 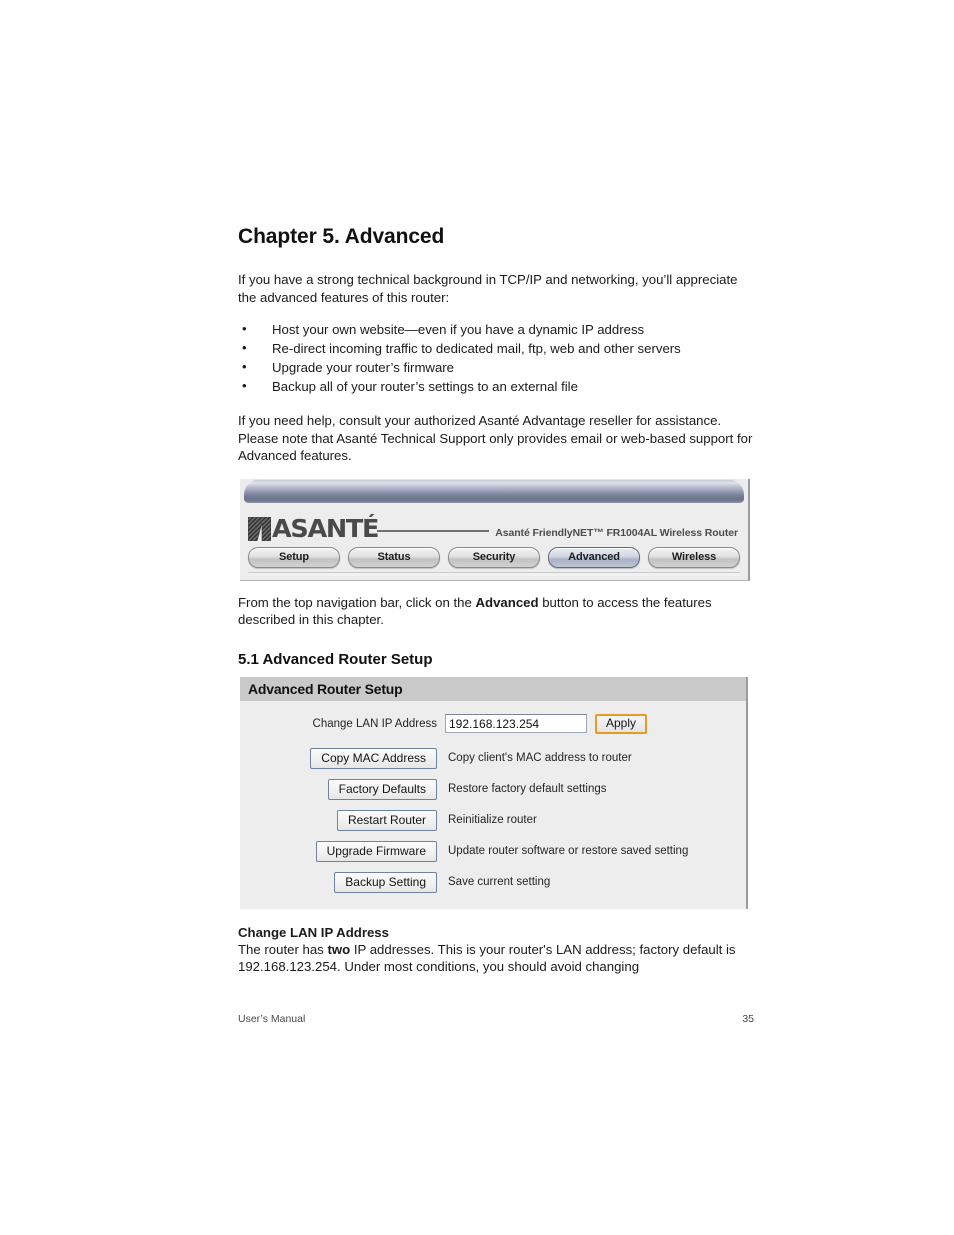 I want to click on copy-mac-address-button: Copy MAC Address, so click(x=373, y=758).